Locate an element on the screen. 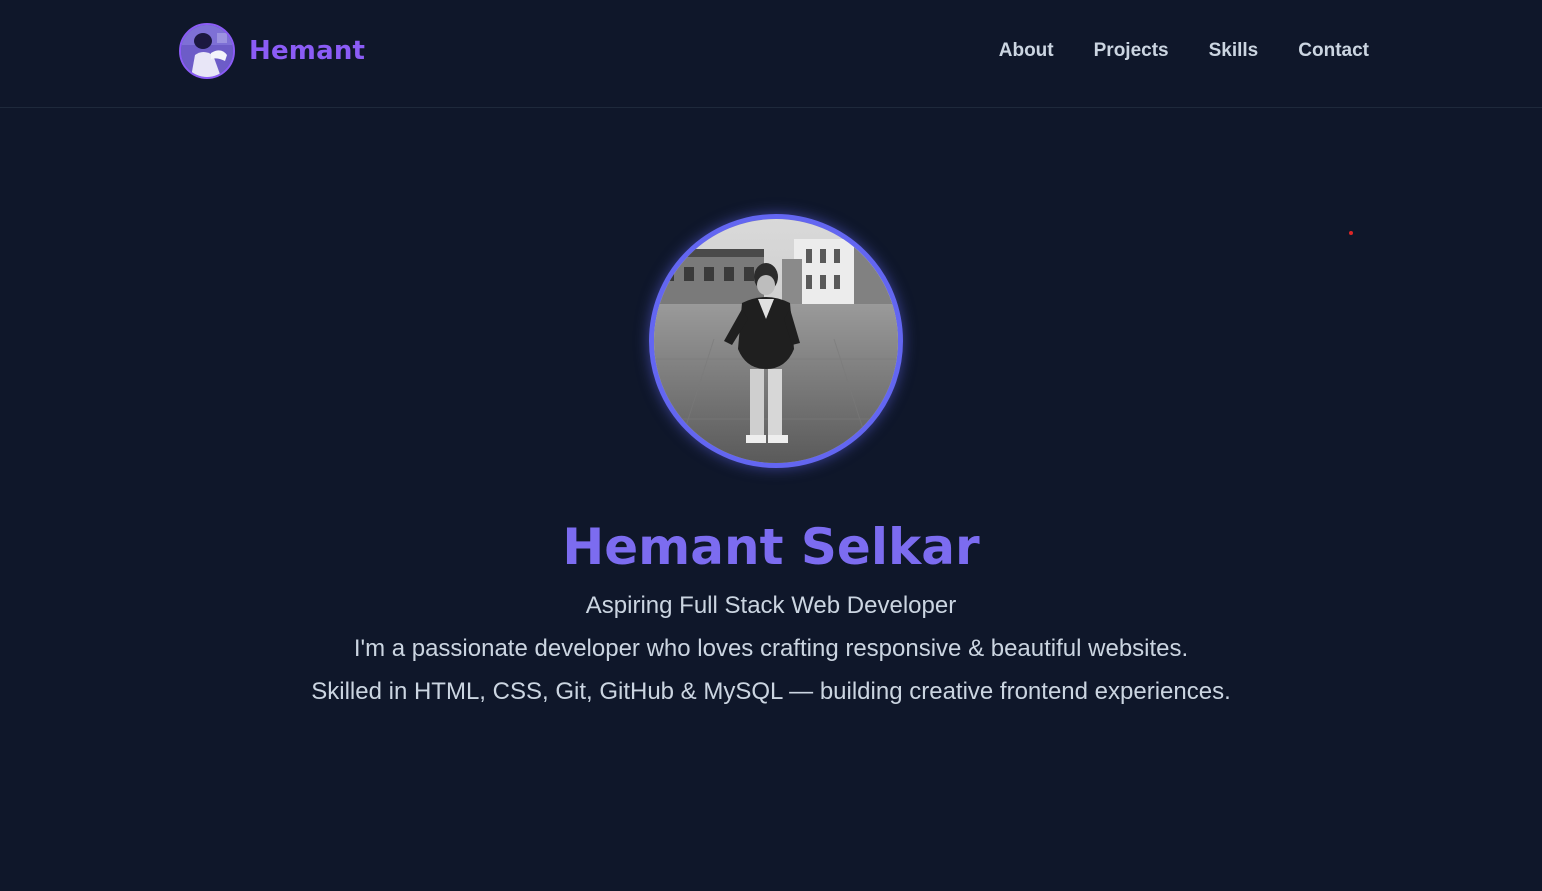  nav-contact: Contact is located at coordinates (1333, 51).